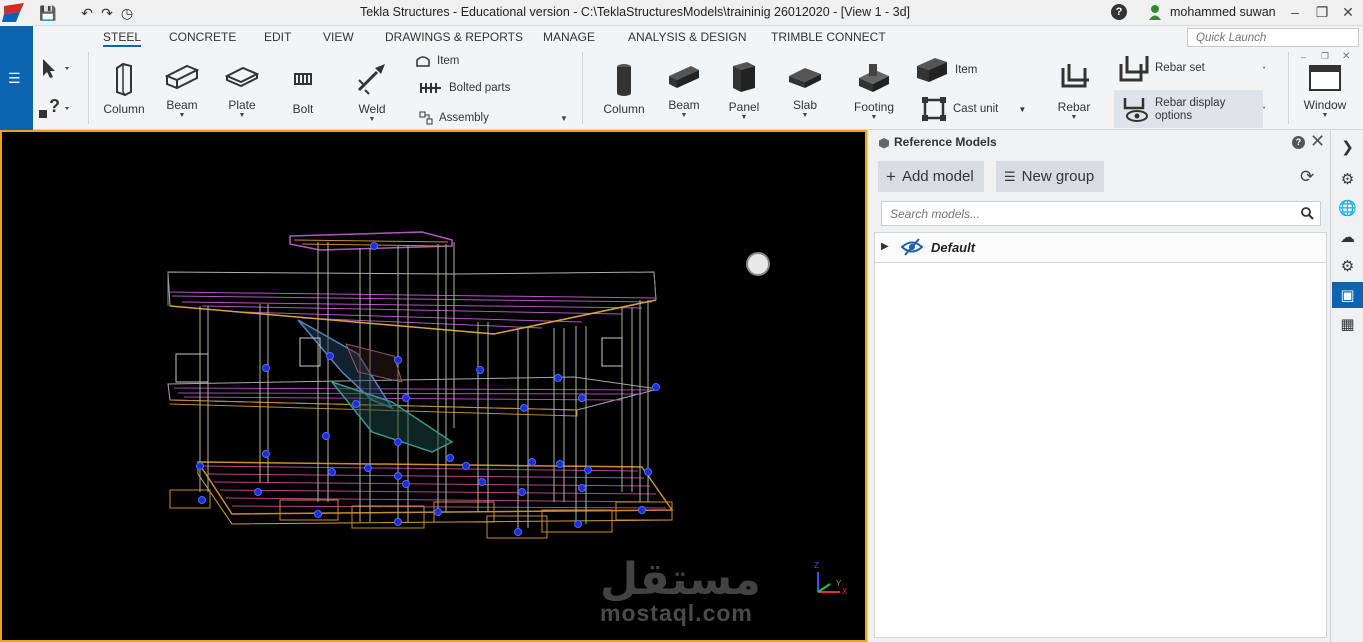 Image resolution: width=1363 pixels, height=642 pixels. What do you see at coordinates (1347, 324) in the screenshot?
I see `shapes-catalog-icon: ▦` at bounding box center [1347, 324].